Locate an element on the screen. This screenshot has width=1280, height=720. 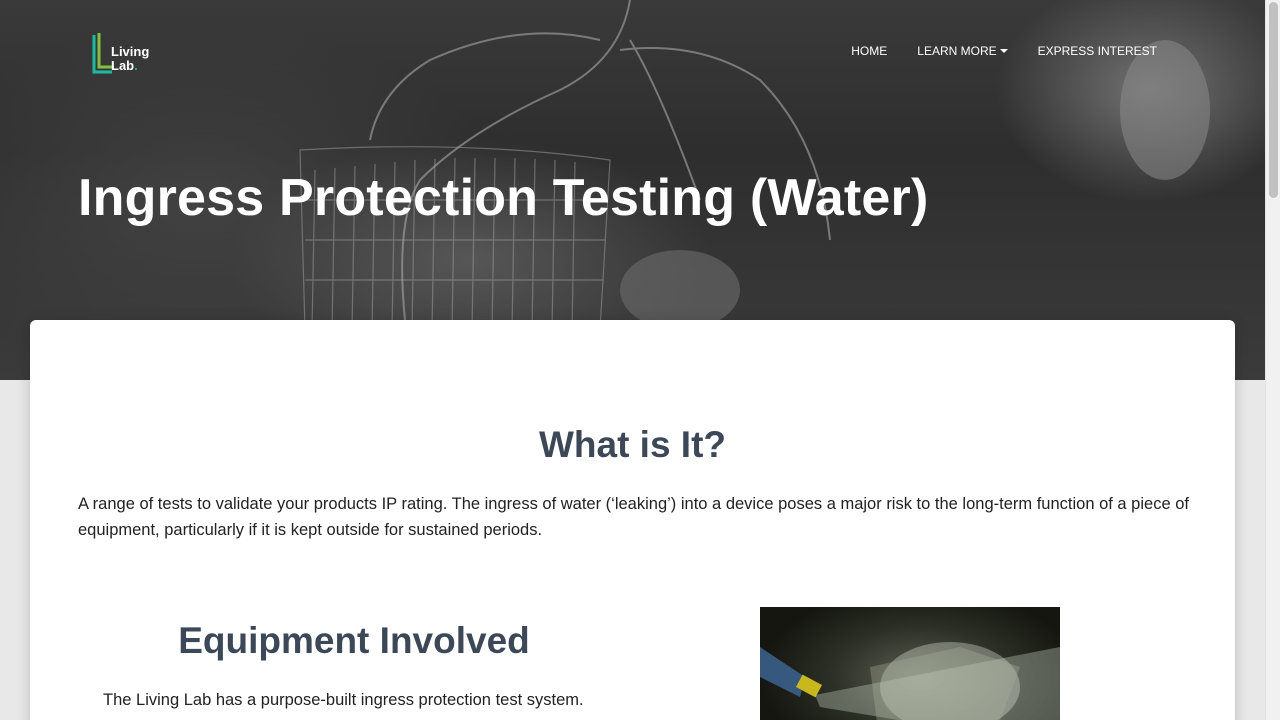
nav-learn-more-dropdown: LEARN MORE is located at coordinates (962, 51).